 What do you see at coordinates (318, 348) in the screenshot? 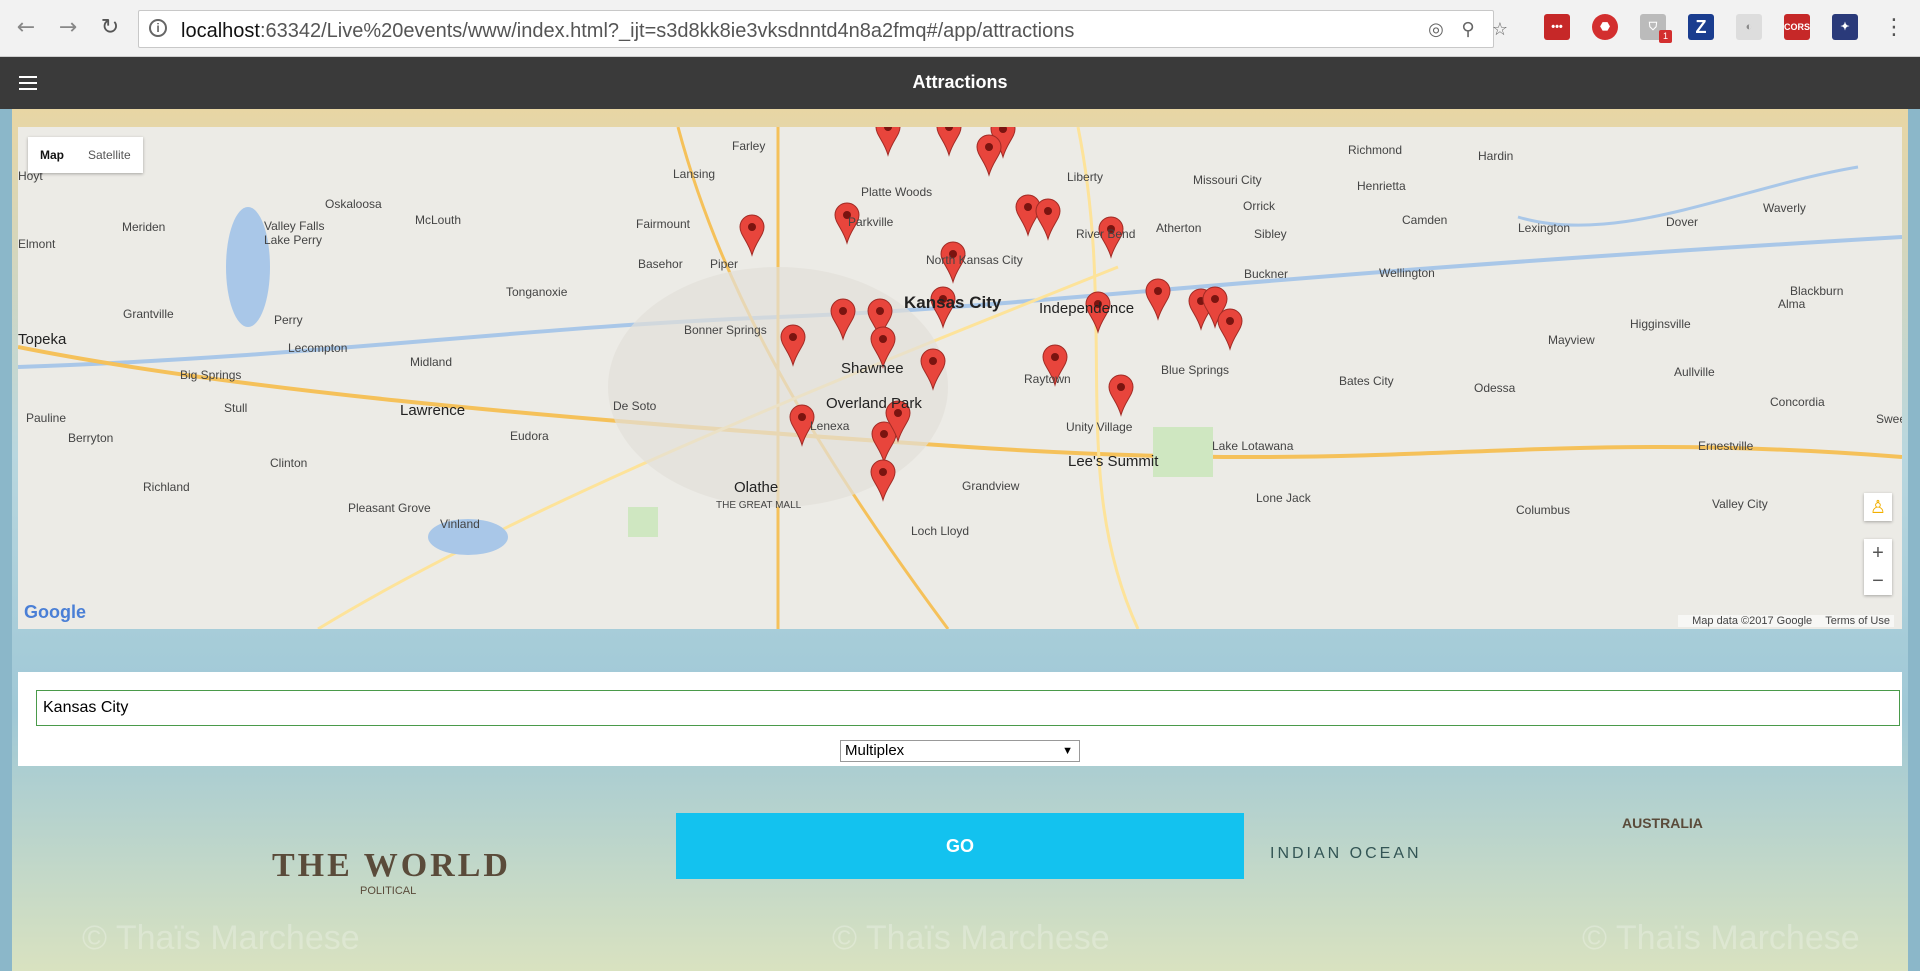
I see `place-label: Lecompton` at bounding box center [318, 348].